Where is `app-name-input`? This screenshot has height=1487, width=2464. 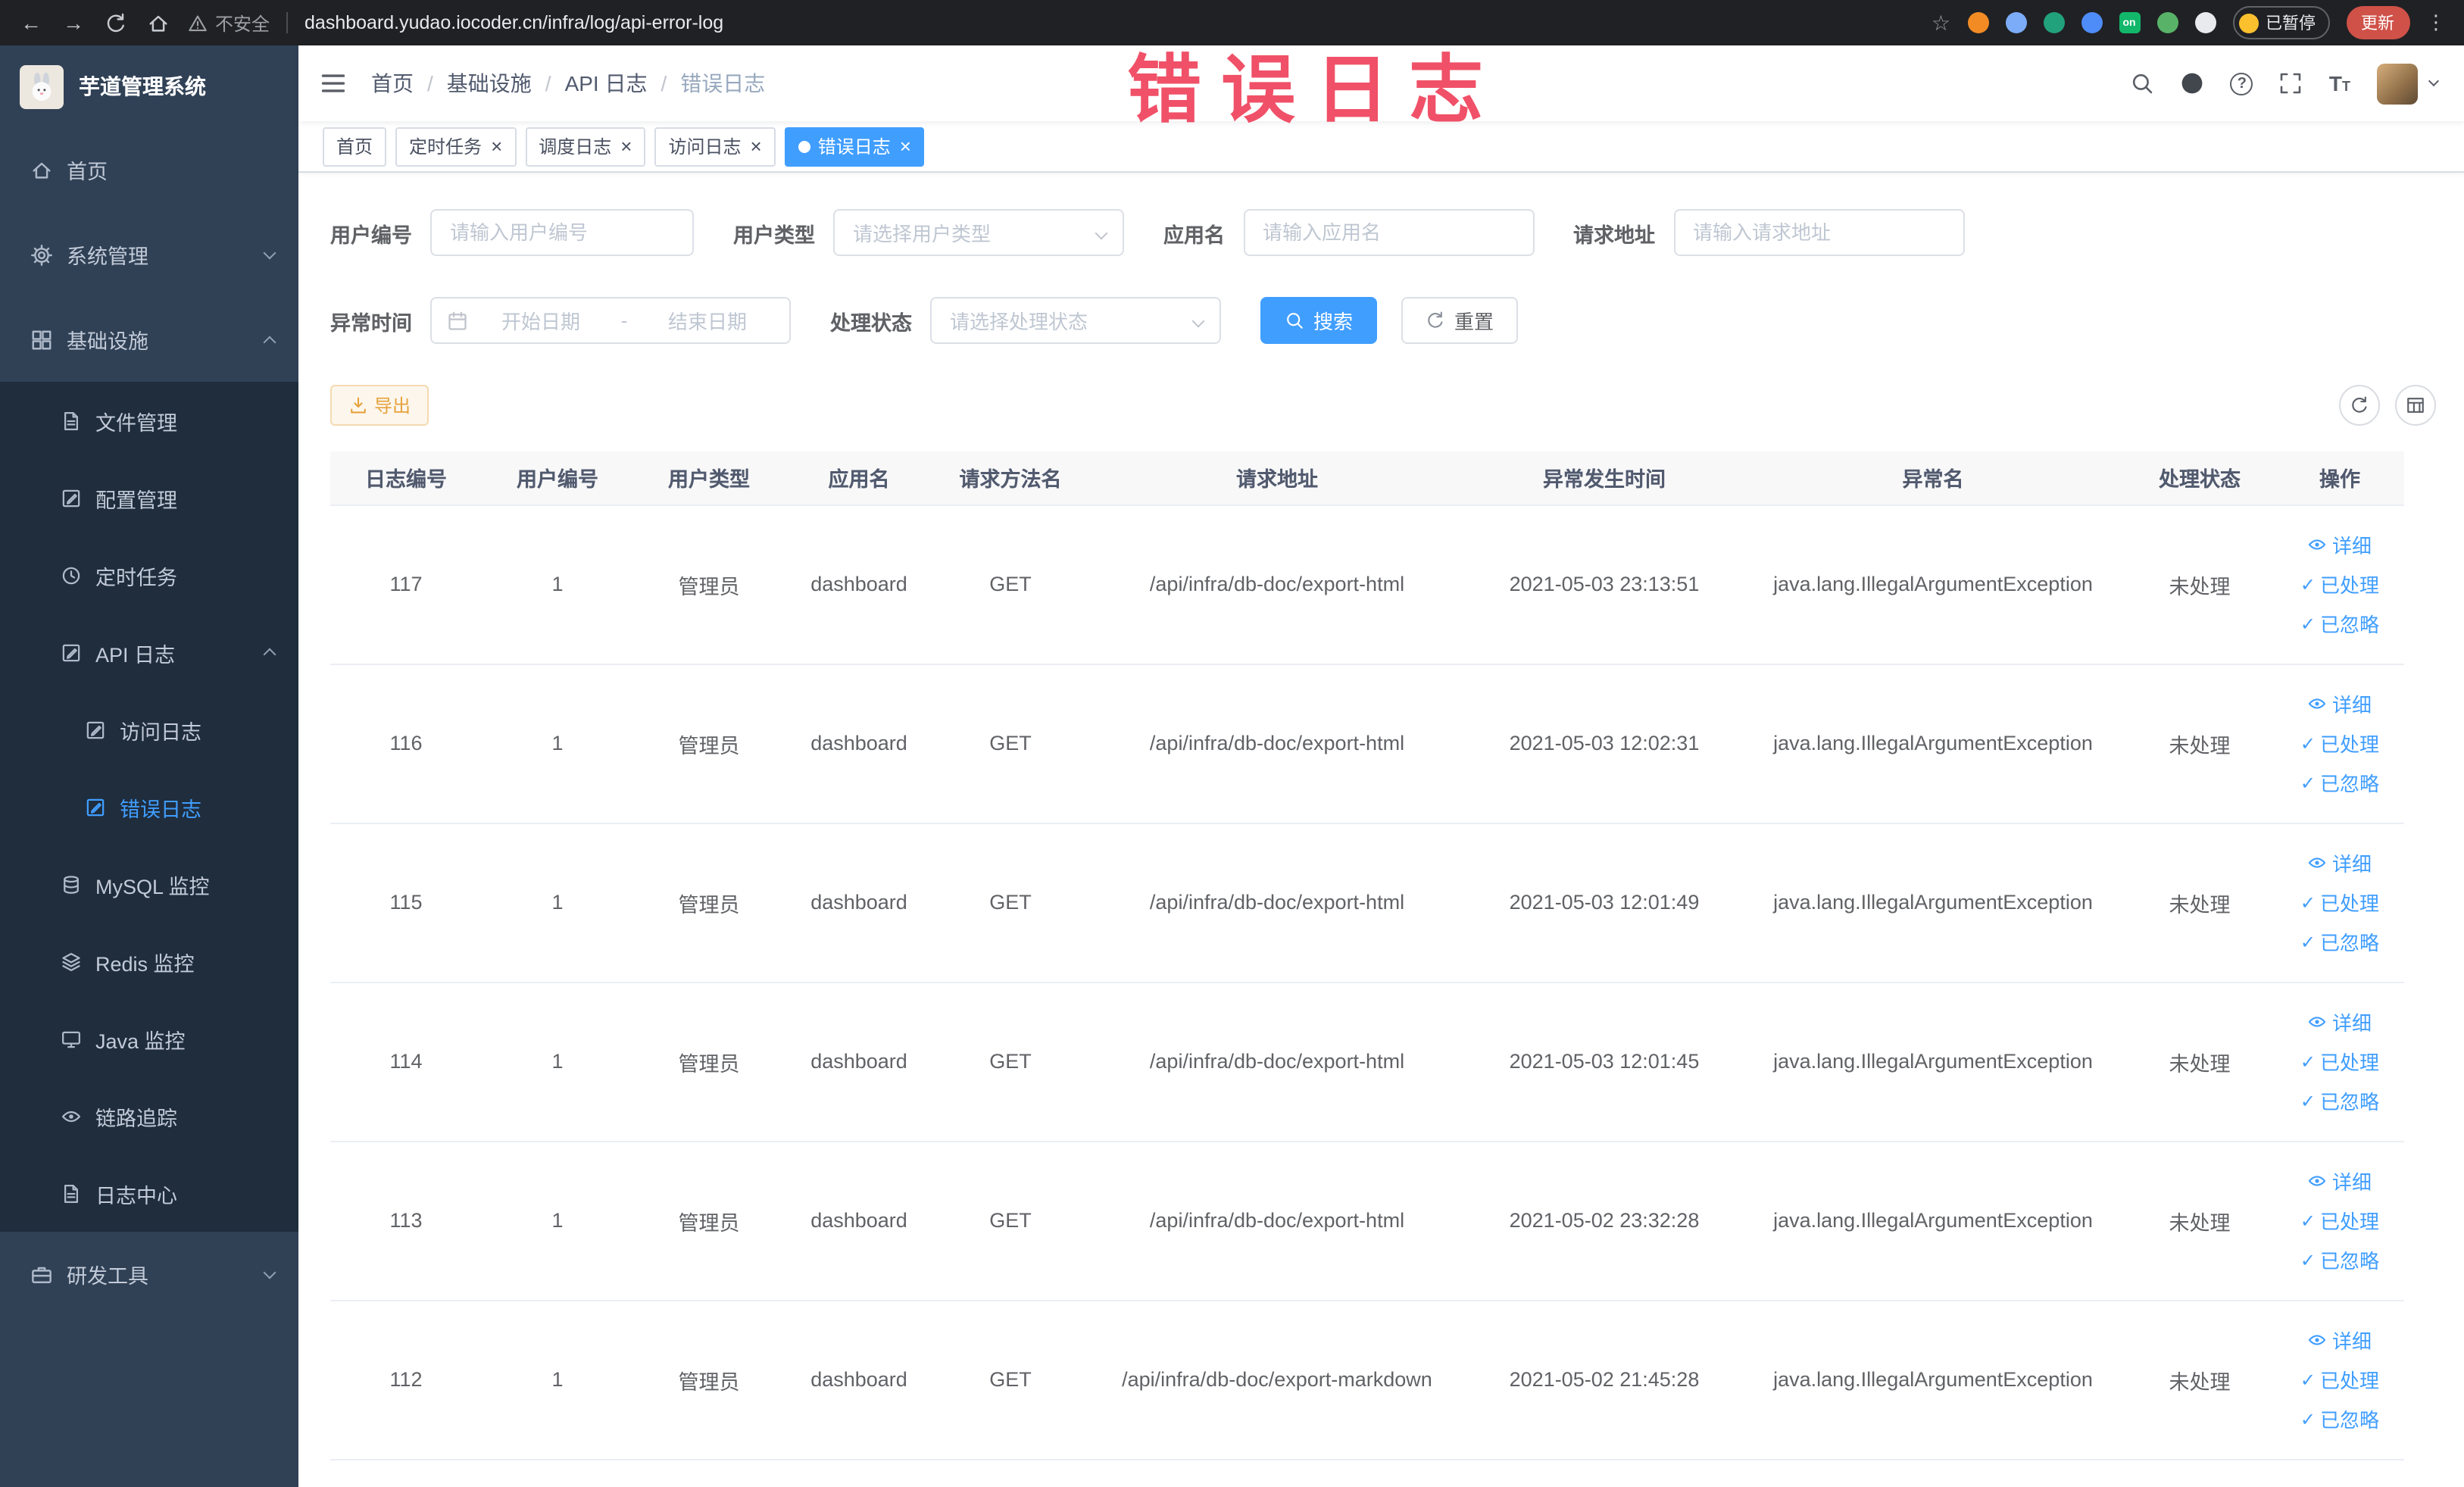
app-name-input is located at coordinates (1388, 232).